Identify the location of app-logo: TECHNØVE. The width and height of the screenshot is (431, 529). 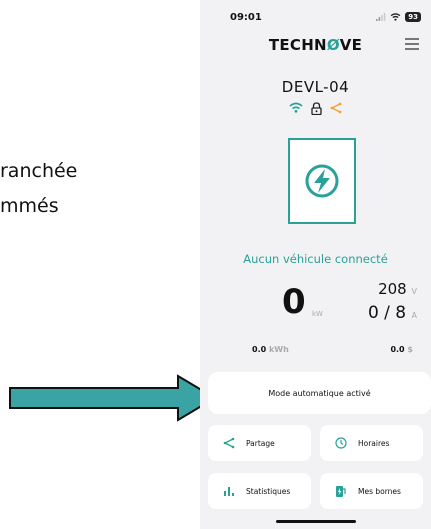
(315, 45).